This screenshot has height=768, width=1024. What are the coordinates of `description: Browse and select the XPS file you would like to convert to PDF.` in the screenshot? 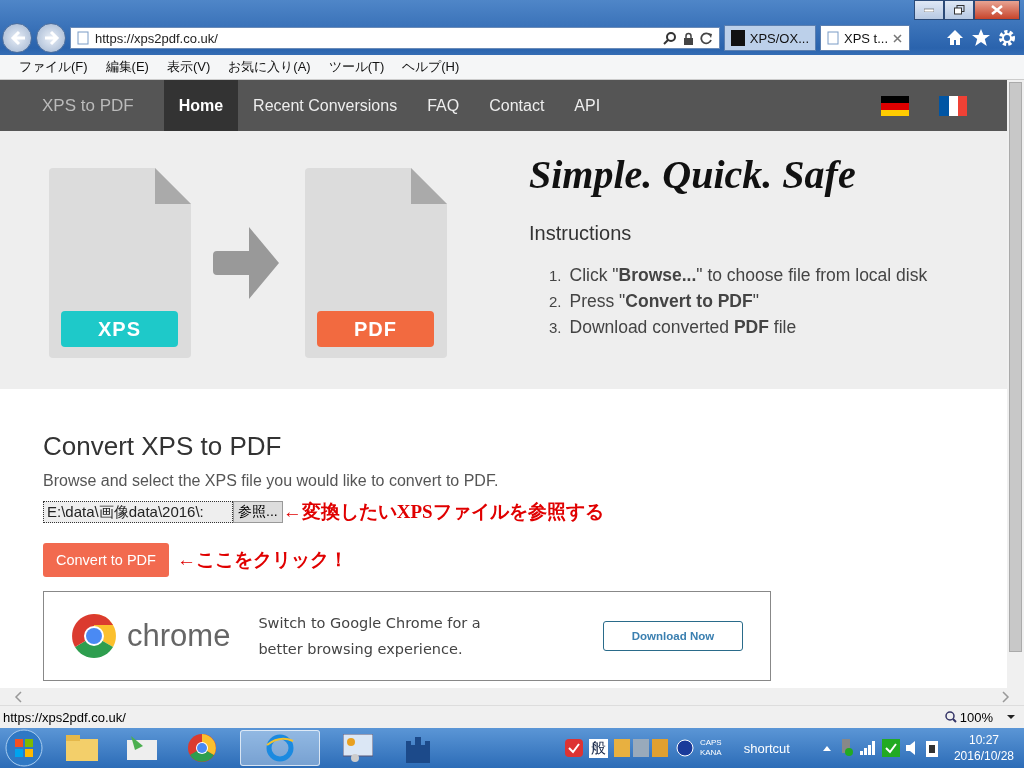 It's located at (271, 481).